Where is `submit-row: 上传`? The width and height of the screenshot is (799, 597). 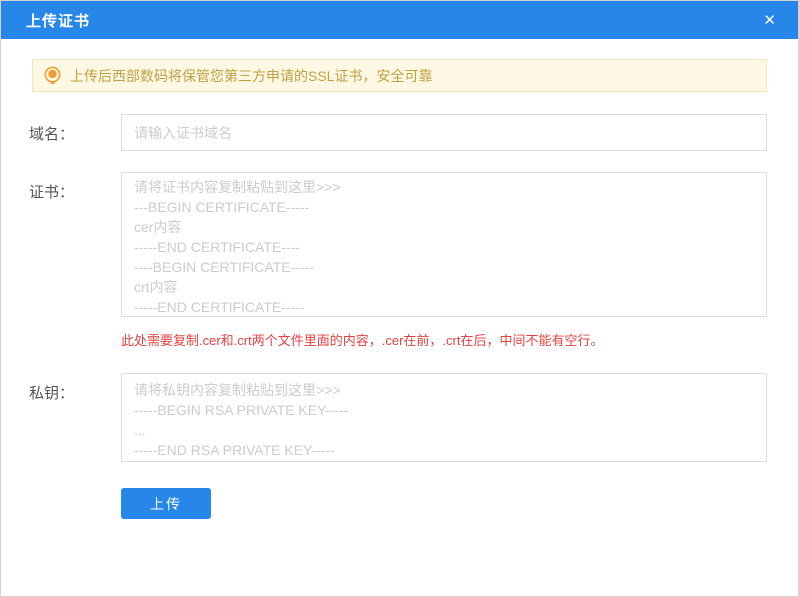 submit-row: 上传 is located at coordinates (398, 503).